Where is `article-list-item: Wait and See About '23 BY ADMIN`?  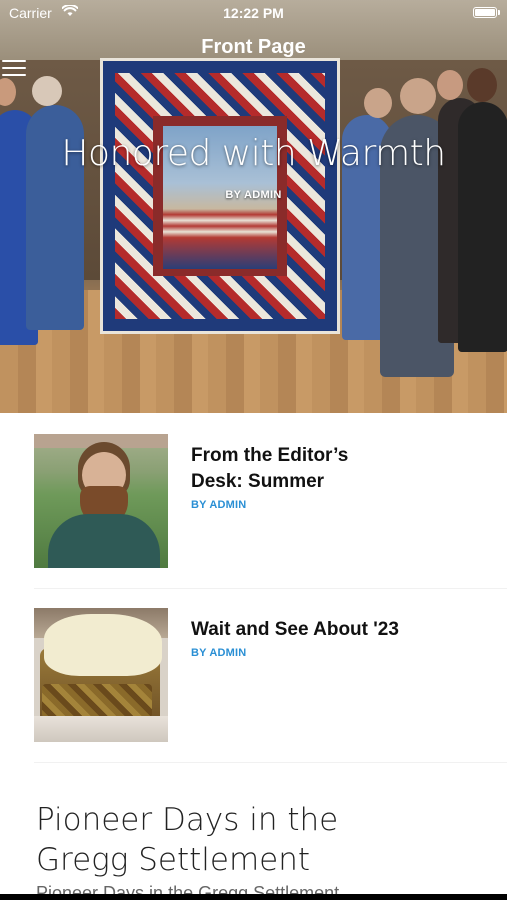 article-list-item: Wait and See About '23 BY ADMIN is located at coordinates (253, 675).